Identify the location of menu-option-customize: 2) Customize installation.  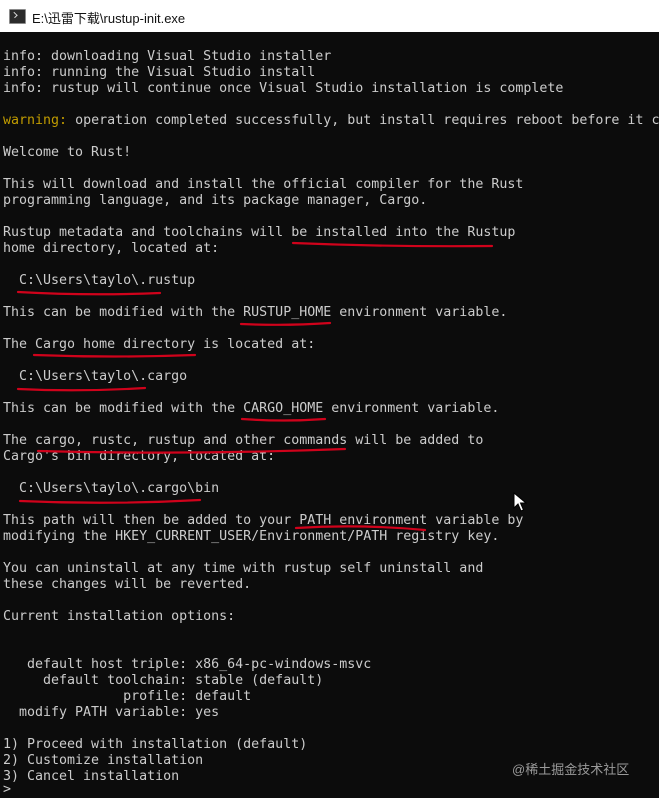
(103, 760).